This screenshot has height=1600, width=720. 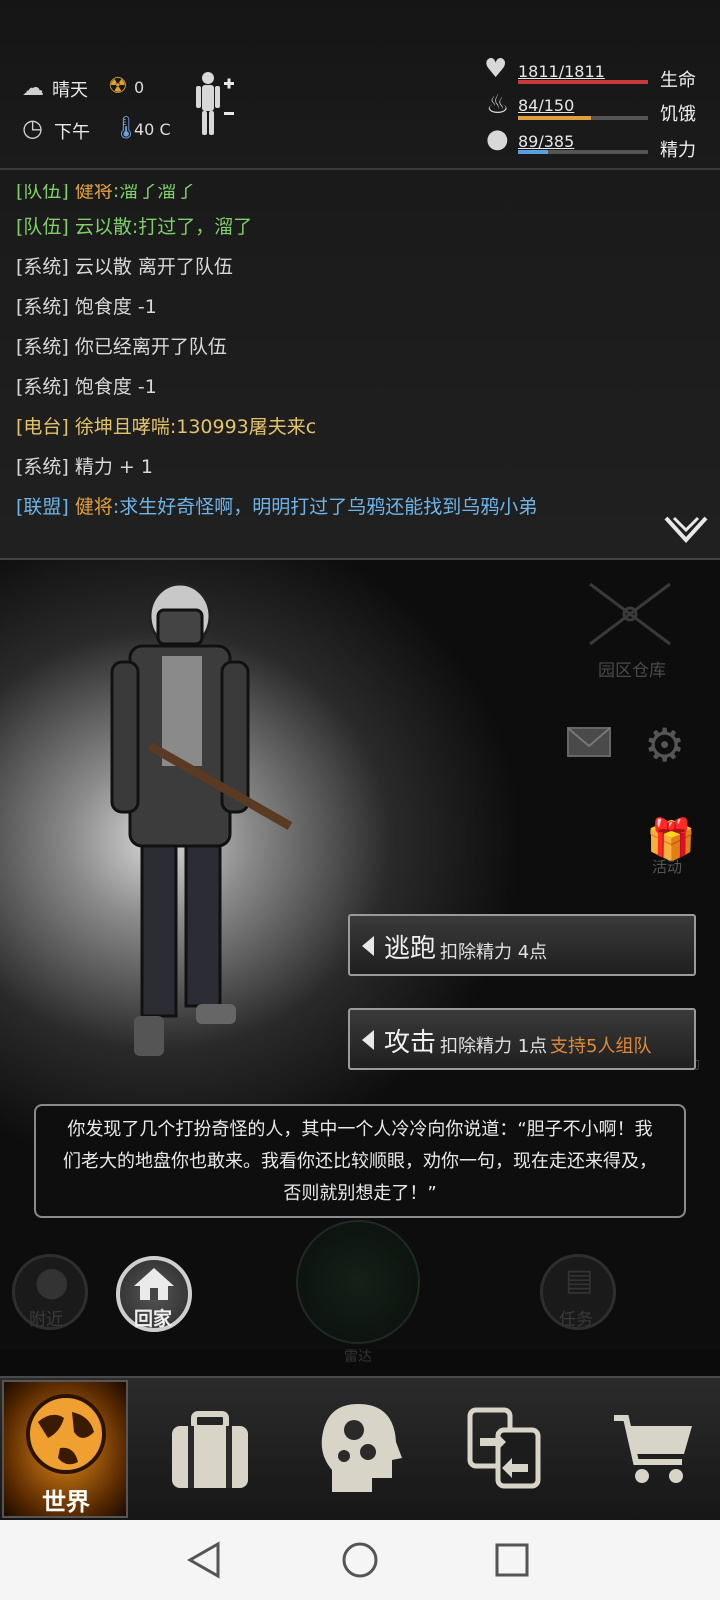 I want to click on attack-button: 攻击 扣除精力 1点 支持5人组队, so click(x=522, y=1039).